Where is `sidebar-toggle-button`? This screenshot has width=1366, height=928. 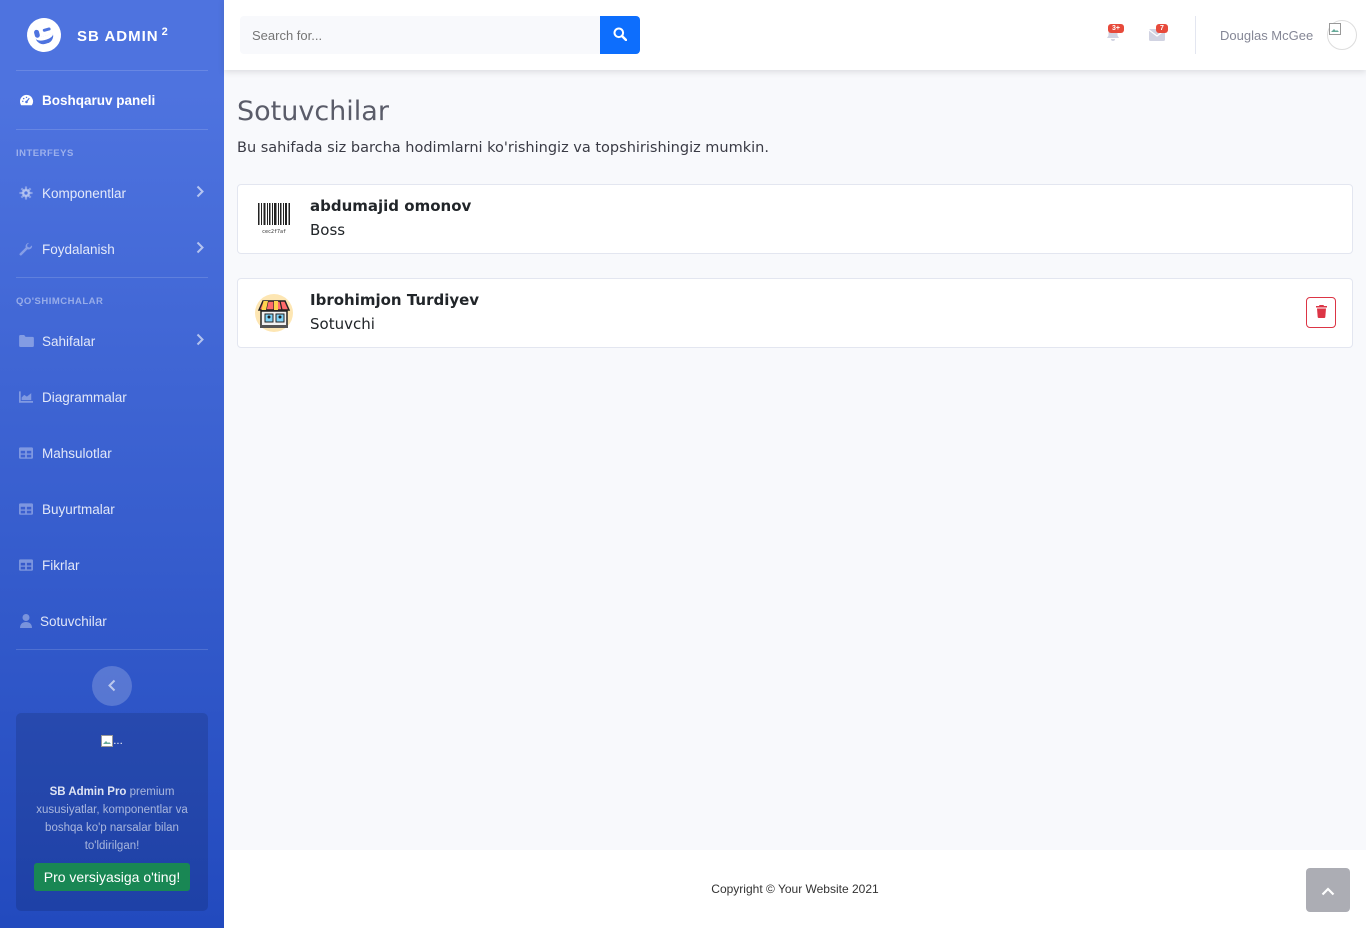
sidebar-toggle-button is located at coordinates (112, 686).